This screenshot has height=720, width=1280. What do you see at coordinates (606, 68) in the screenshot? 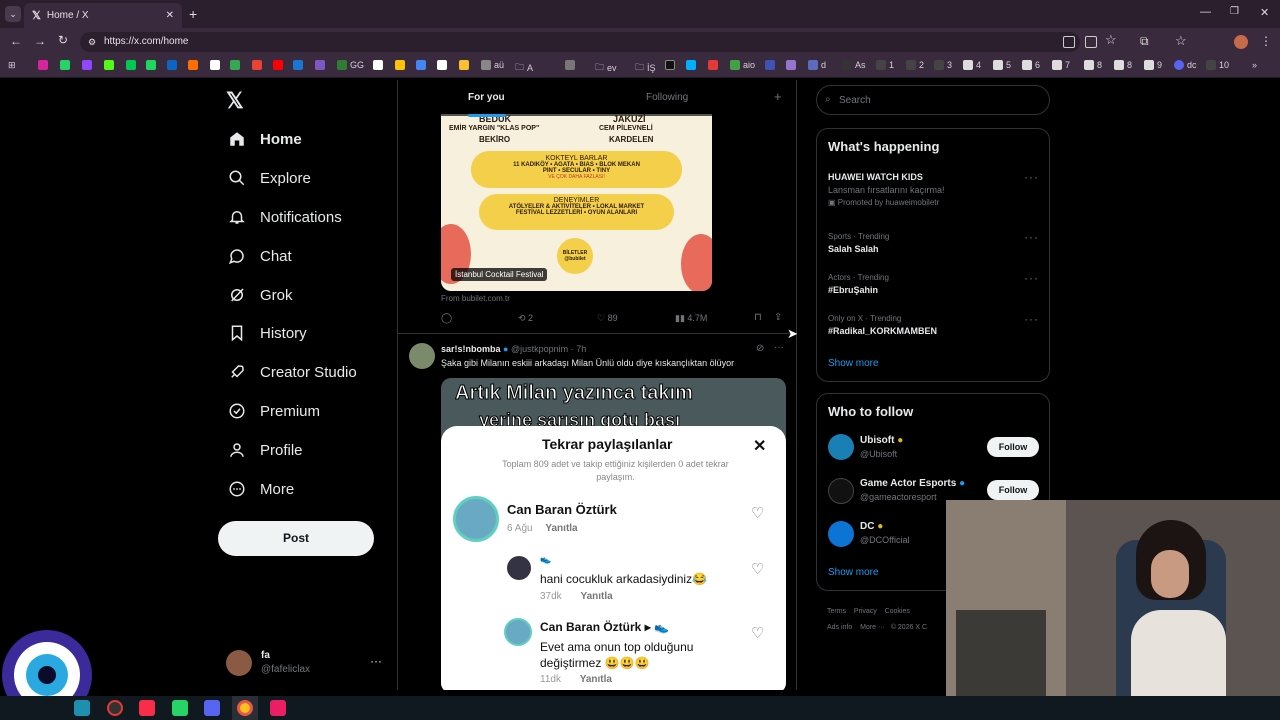
I see `bookmark-folder-ev: 🗀 ev` at bounding box center [606, 68].